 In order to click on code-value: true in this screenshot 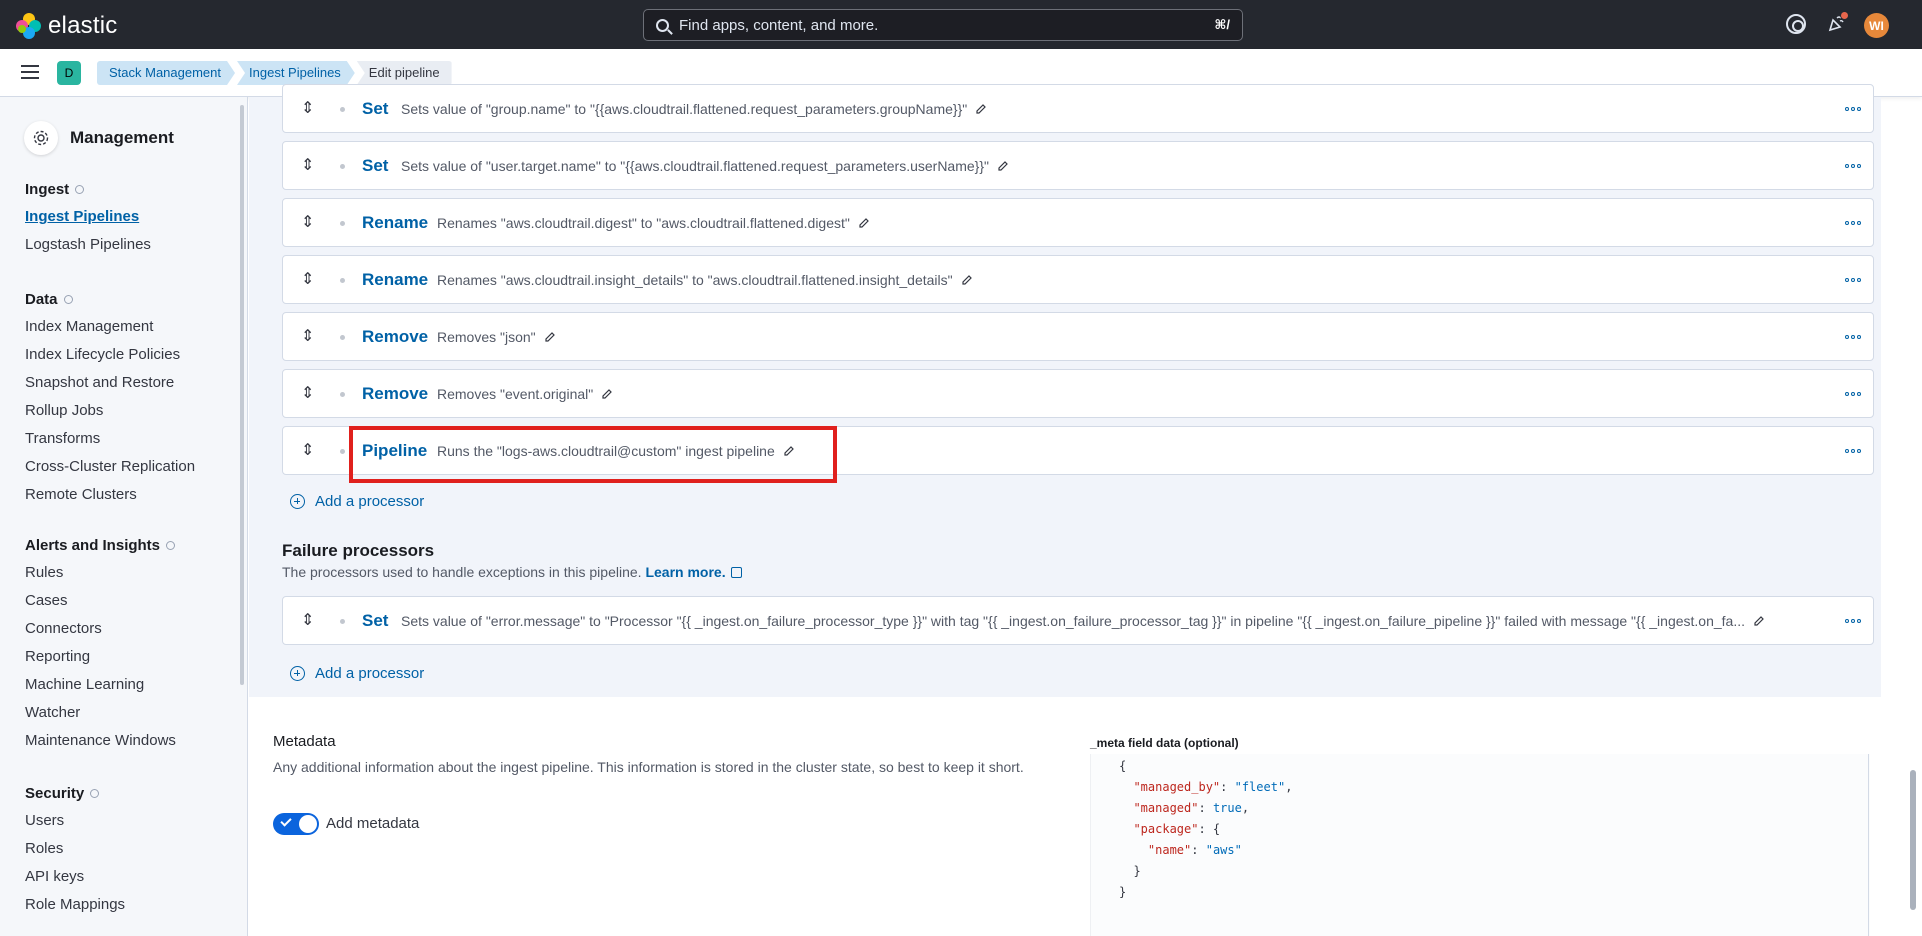, I will do `click(1227, 808)`.